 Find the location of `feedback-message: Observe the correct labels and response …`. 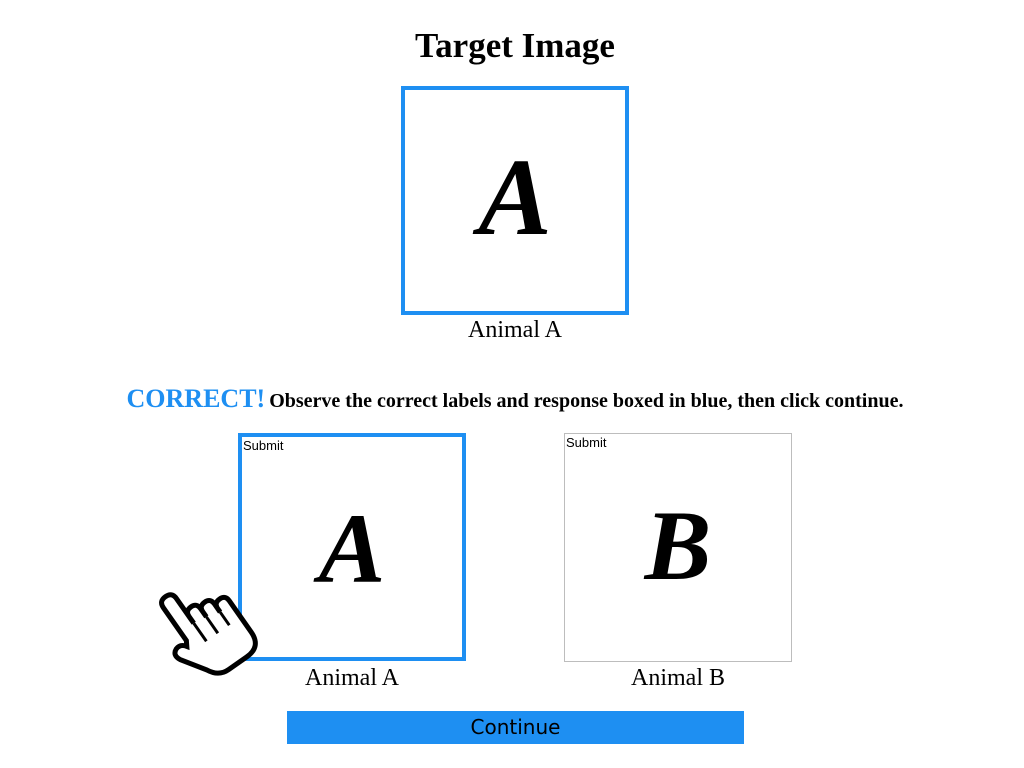

feedback-message: Observe the correct labels and response … is located at coordinates (586, 401).